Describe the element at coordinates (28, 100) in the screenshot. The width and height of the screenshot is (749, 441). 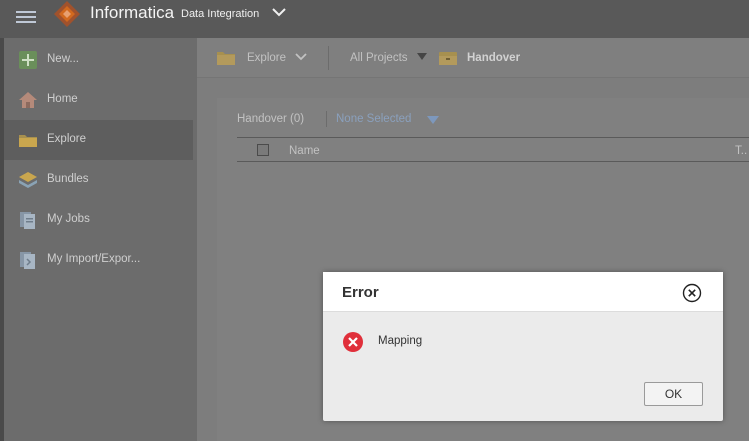
I see `home-icon` at that location.